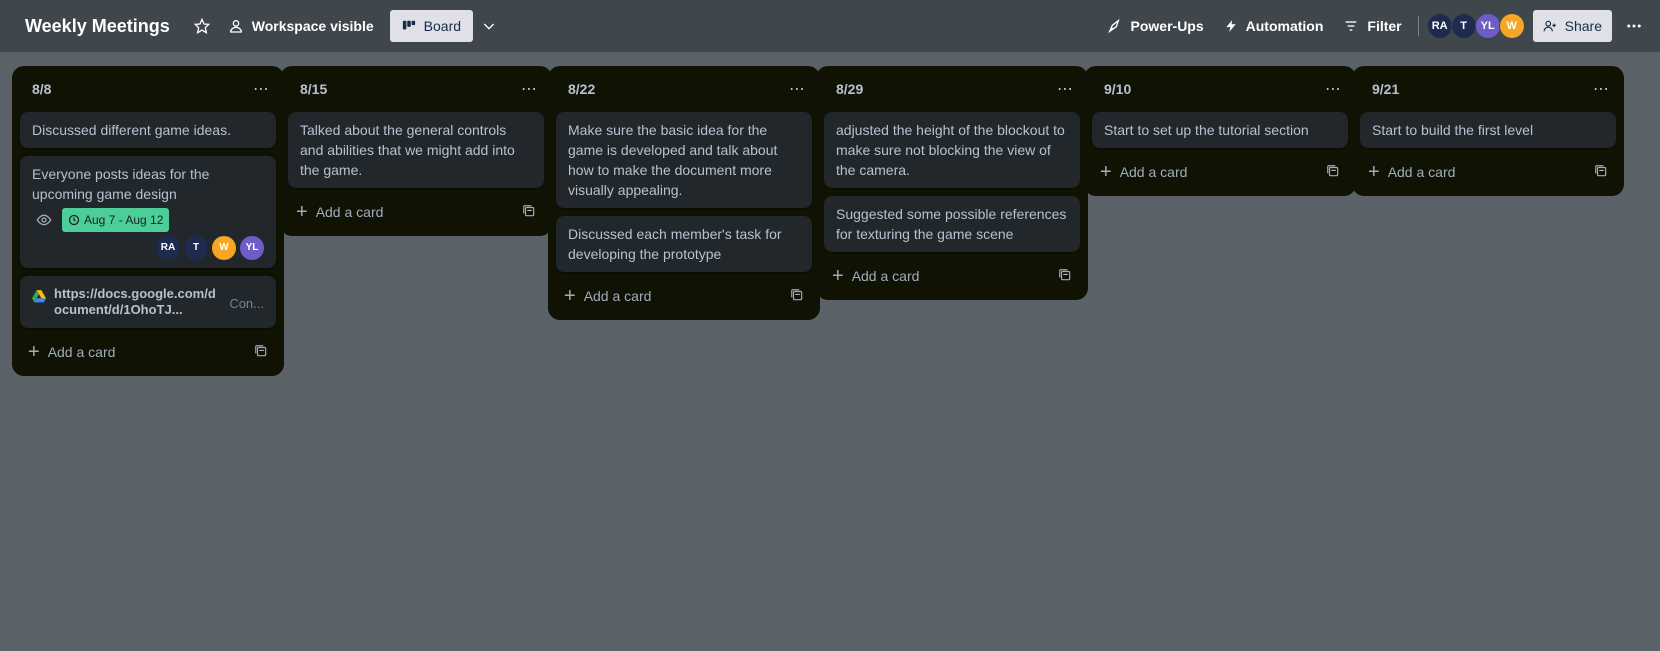 This screenshot has width=1660, height=651. Describe the element at coordinates (684, 89) in the screenshot. I see `list-header: 8/22 ⋯` at that location.